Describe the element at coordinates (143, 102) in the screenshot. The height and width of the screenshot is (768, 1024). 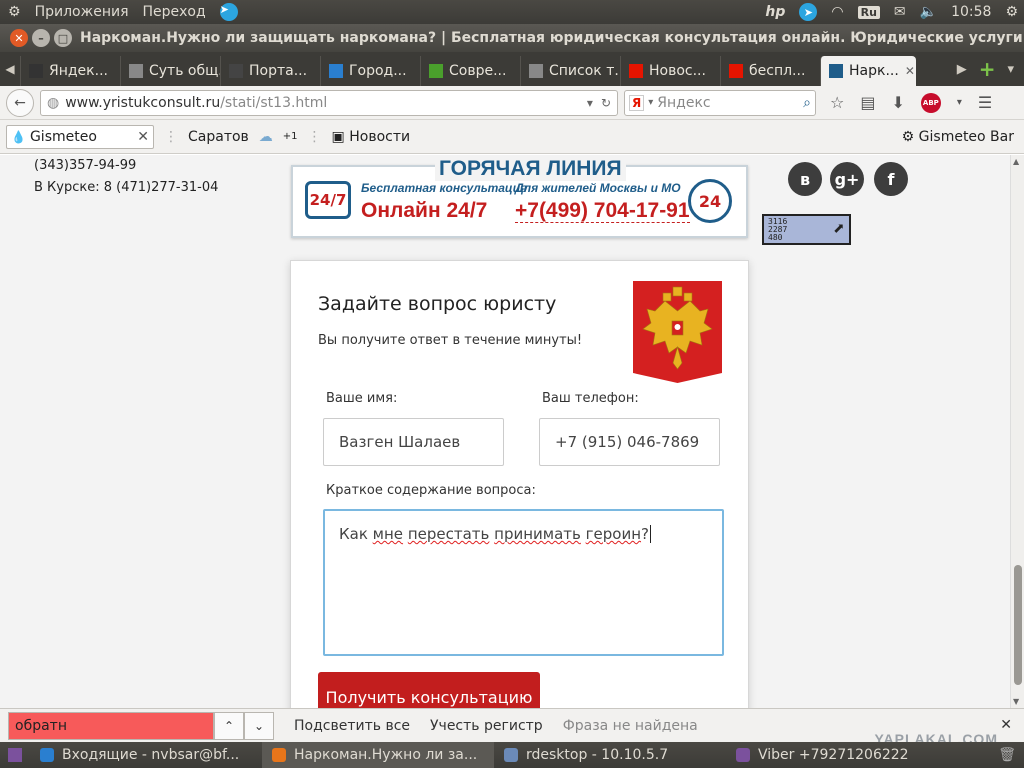
I see `url-host: www.yristukconsult.ru` at that location.